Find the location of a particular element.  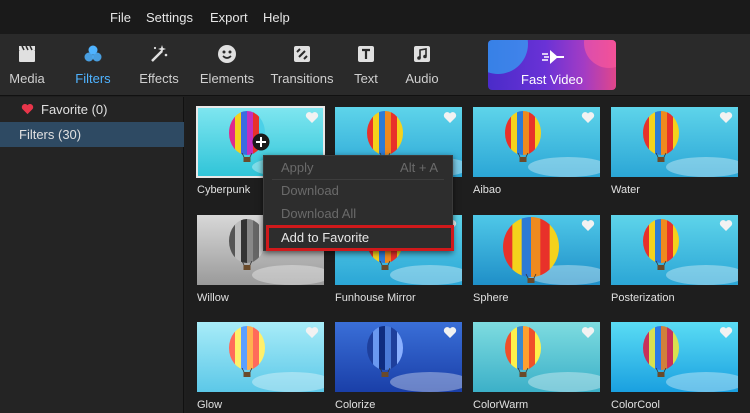

filter-name: Posterization is located at coordinates (643, 298).